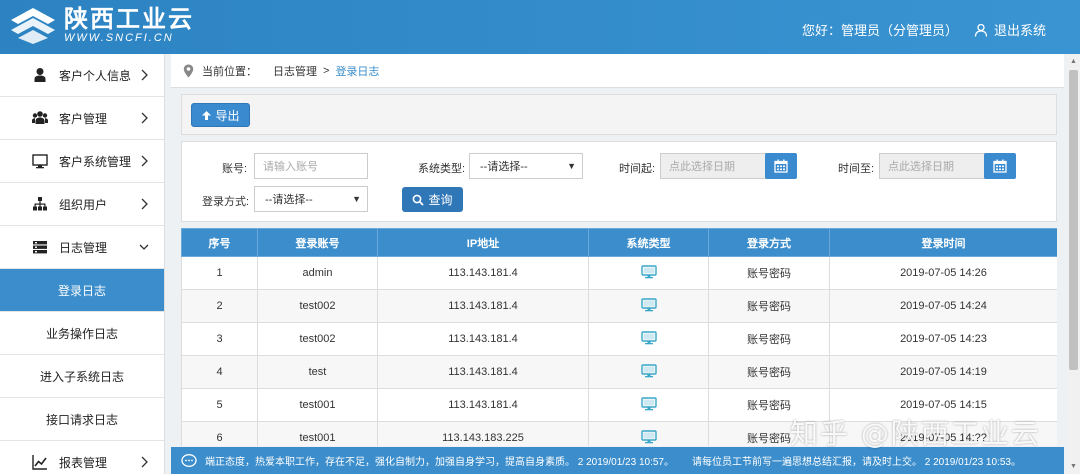 Image resolution: width=1080 pixels, height=474 pixels. Describe the element at coordinates (442, 169) in the screenshot. I see `system-type-label: 系统类型:` at that location.